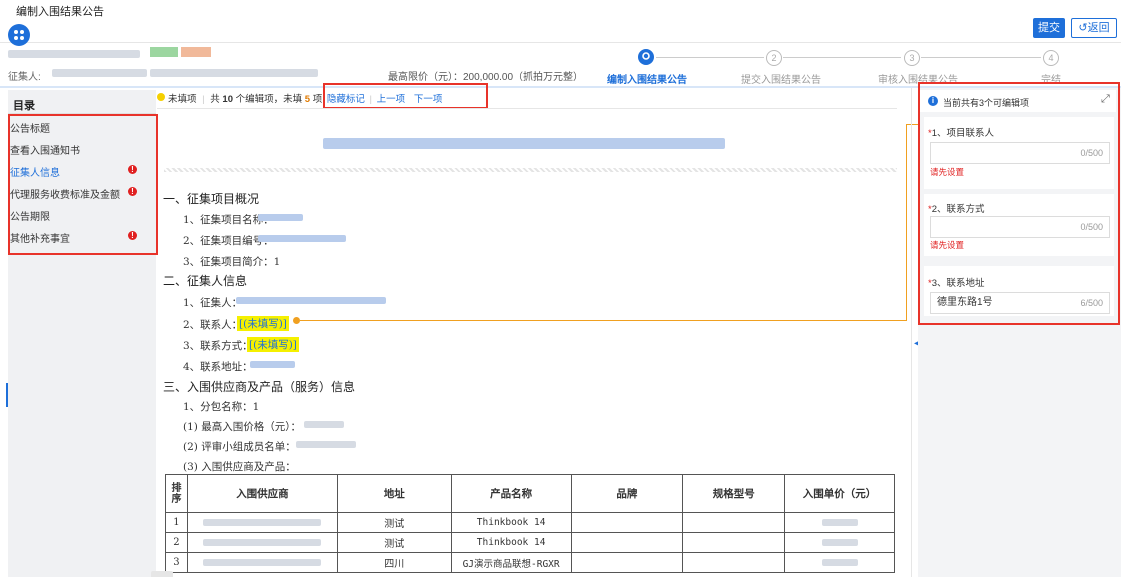  I want to click on anchor-dot, so click(296, 320).